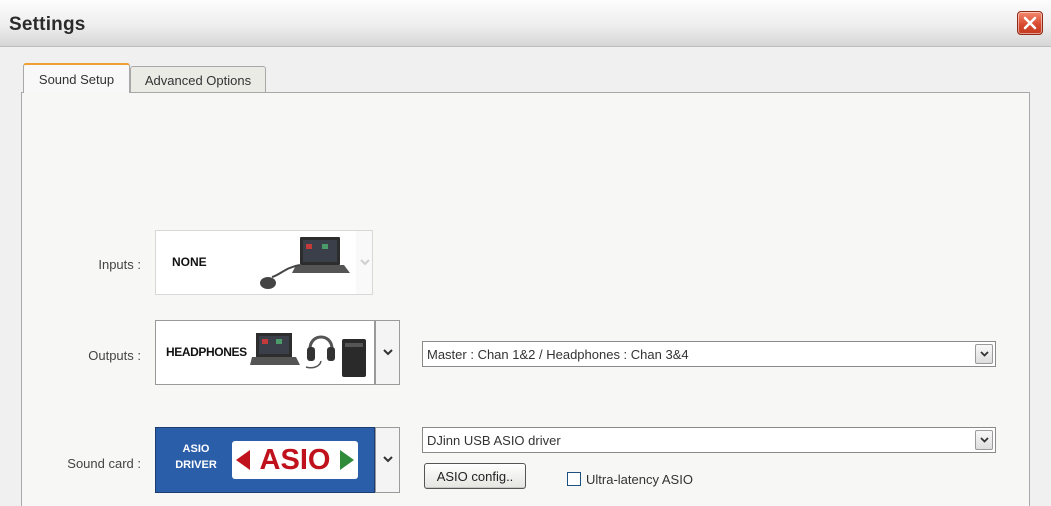  I want to click on inputs-label: Inputs :, so click(119, 264).